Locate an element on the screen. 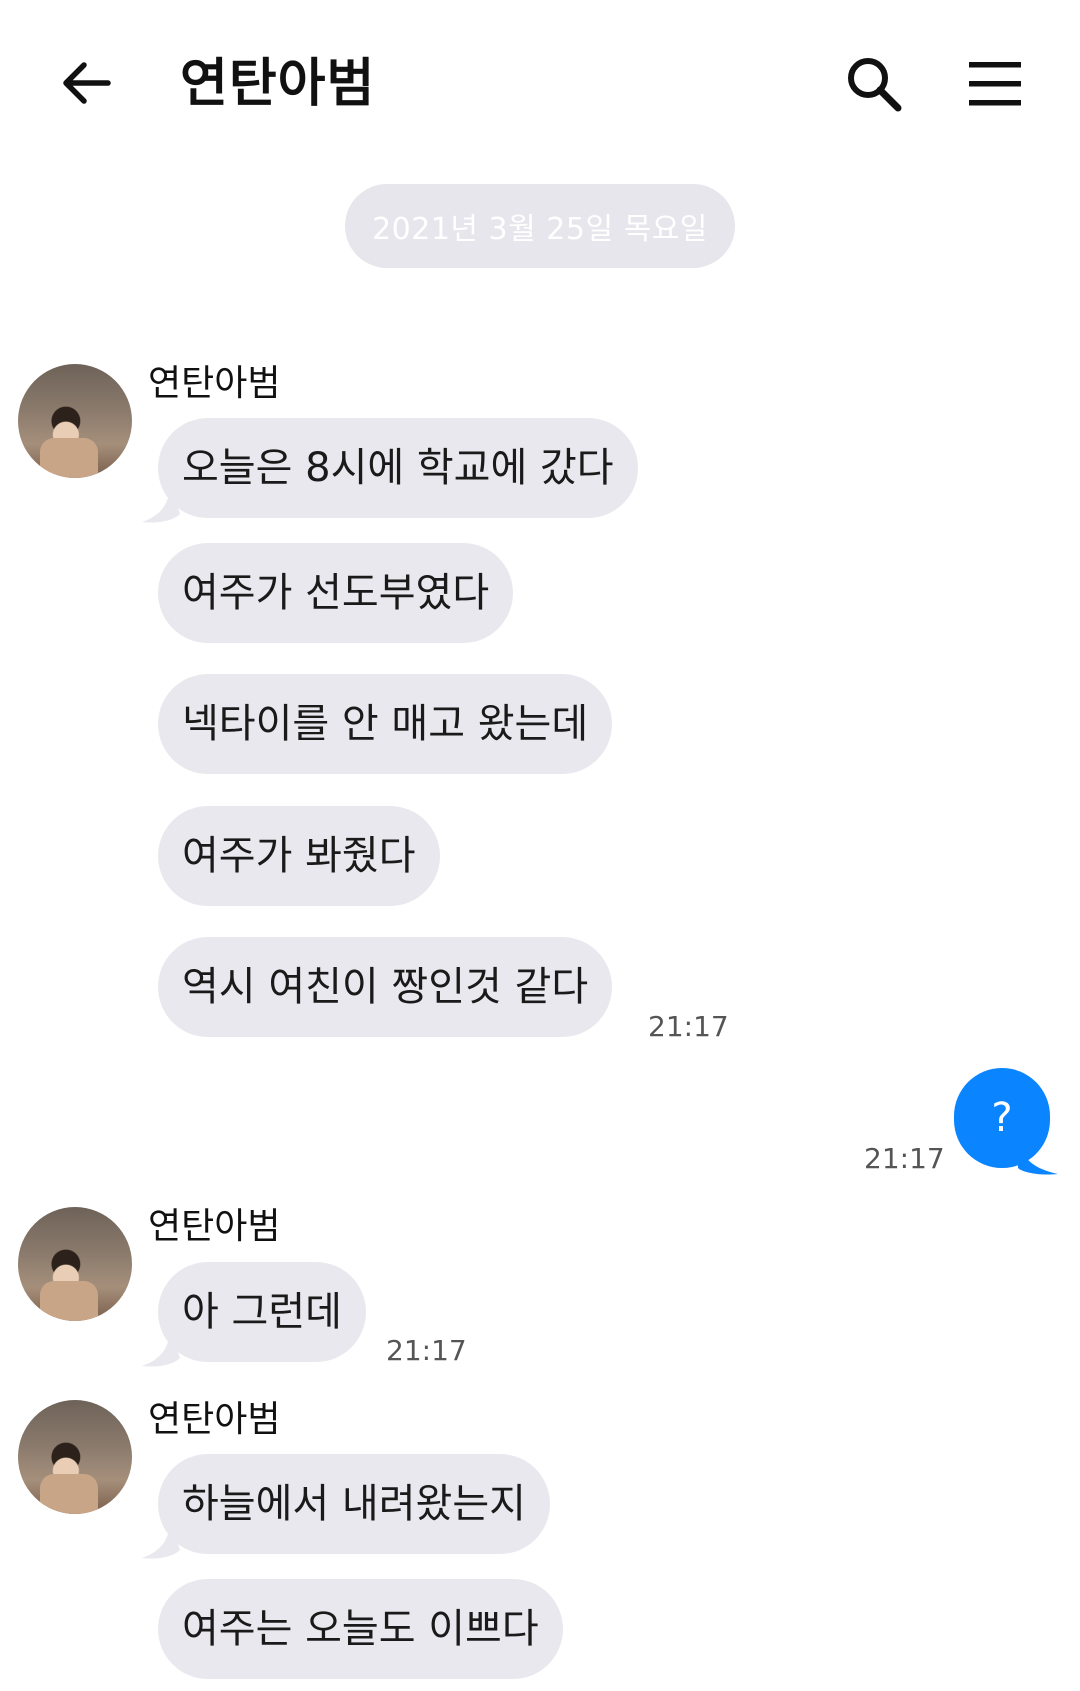 This screenshot has width=1080, height=1691. back-button is located at coordinates (86, 83).